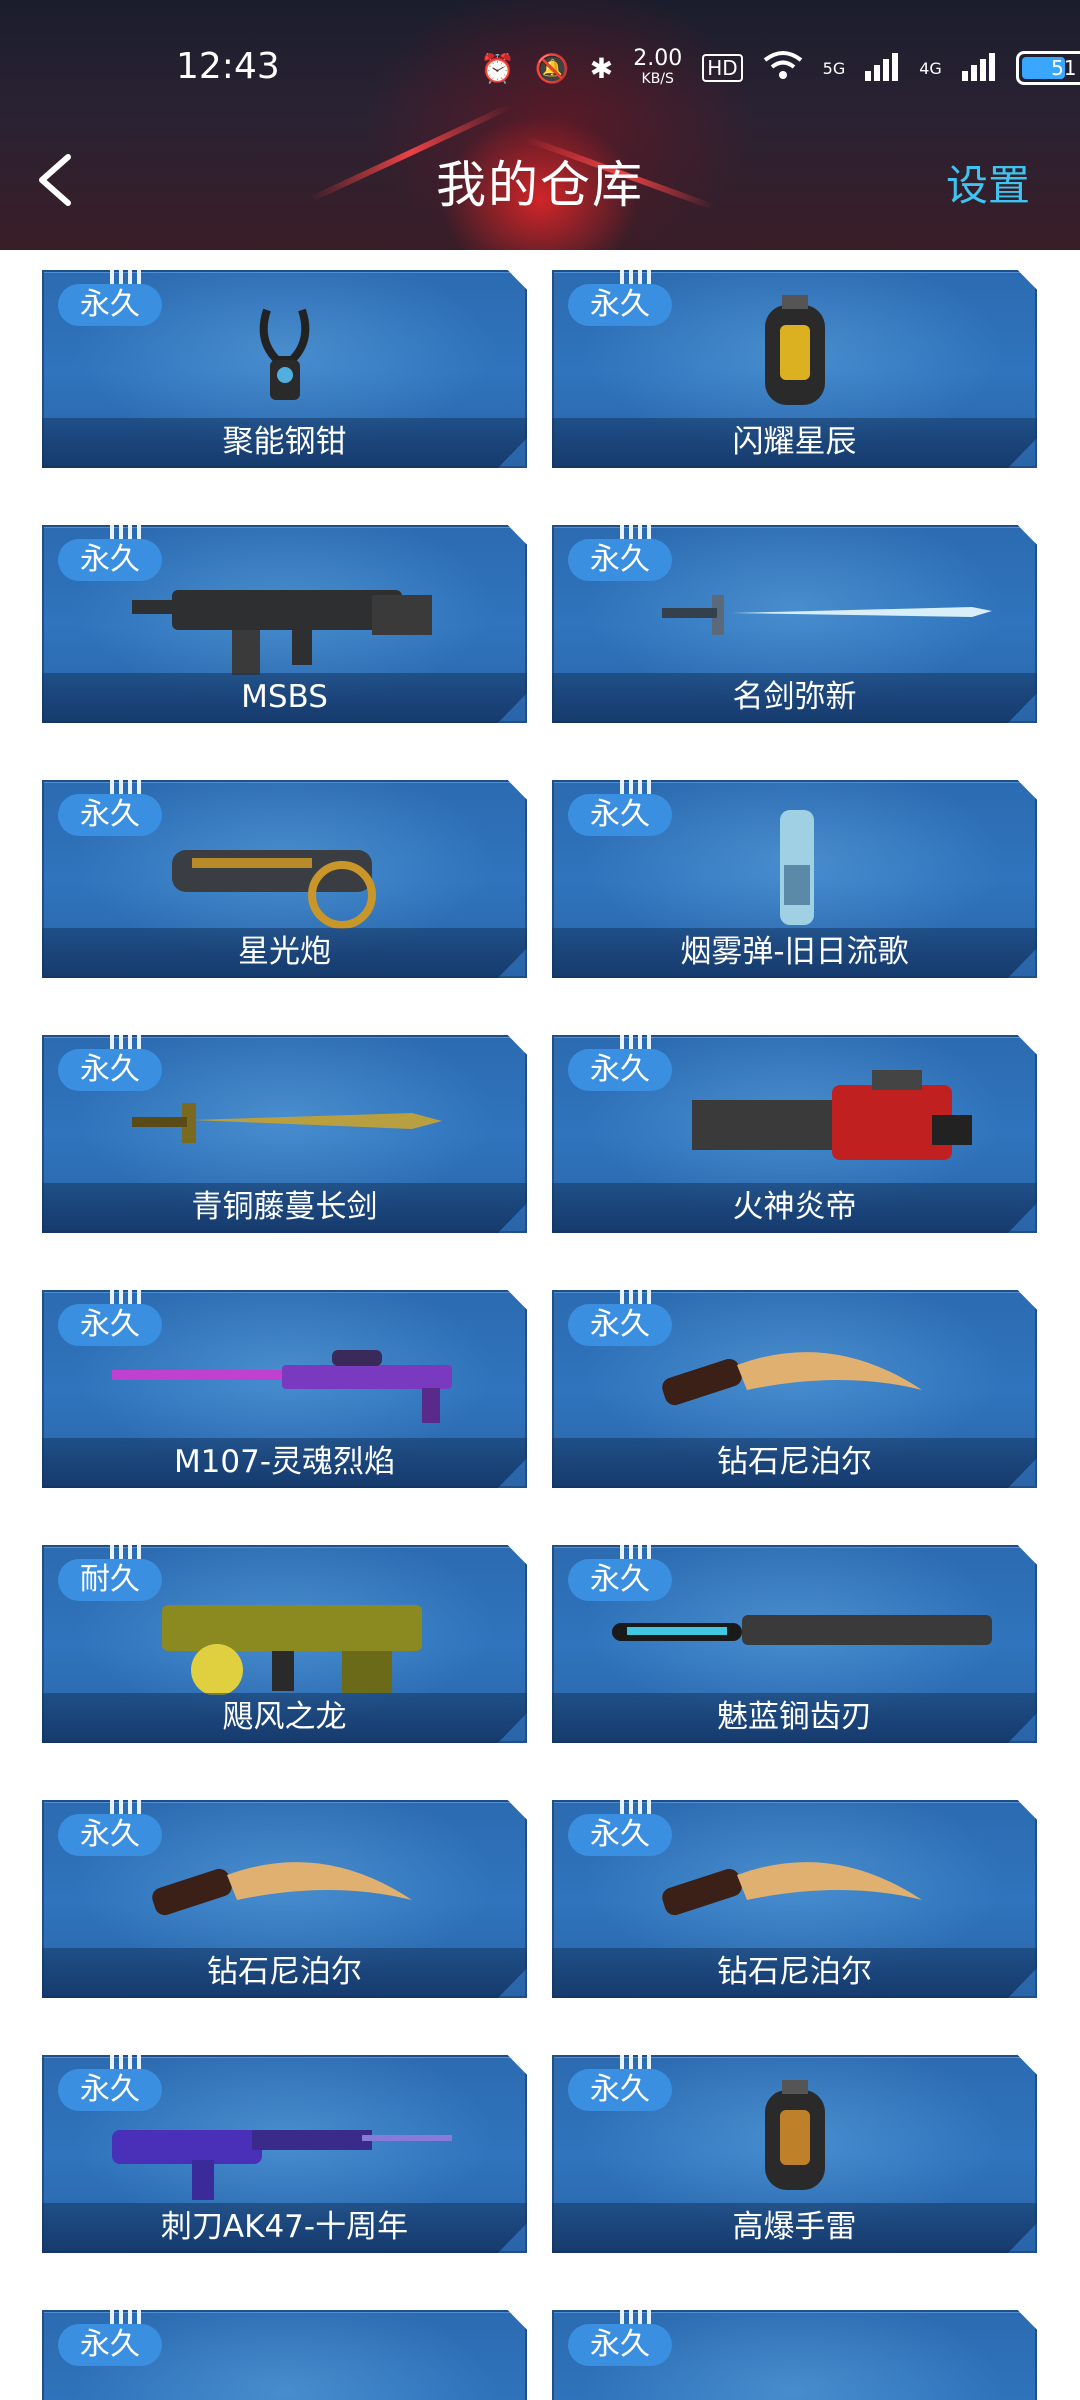  What do you see at coordinates (978, 68) in the screenshot?
I see `signal-4g-icon` at bounding box center [978, 68].